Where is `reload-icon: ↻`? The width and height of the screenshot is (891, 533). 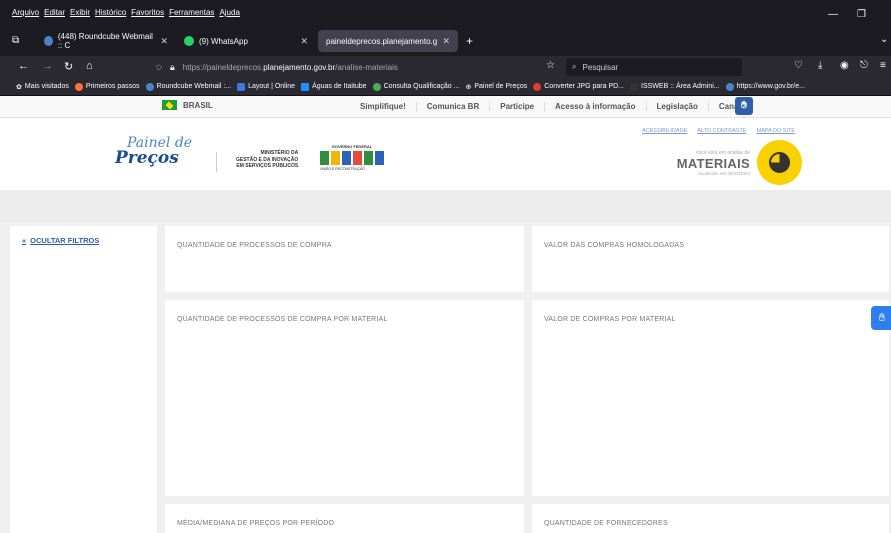 reload-icon: ↻ is located at coordinates (68, 66).